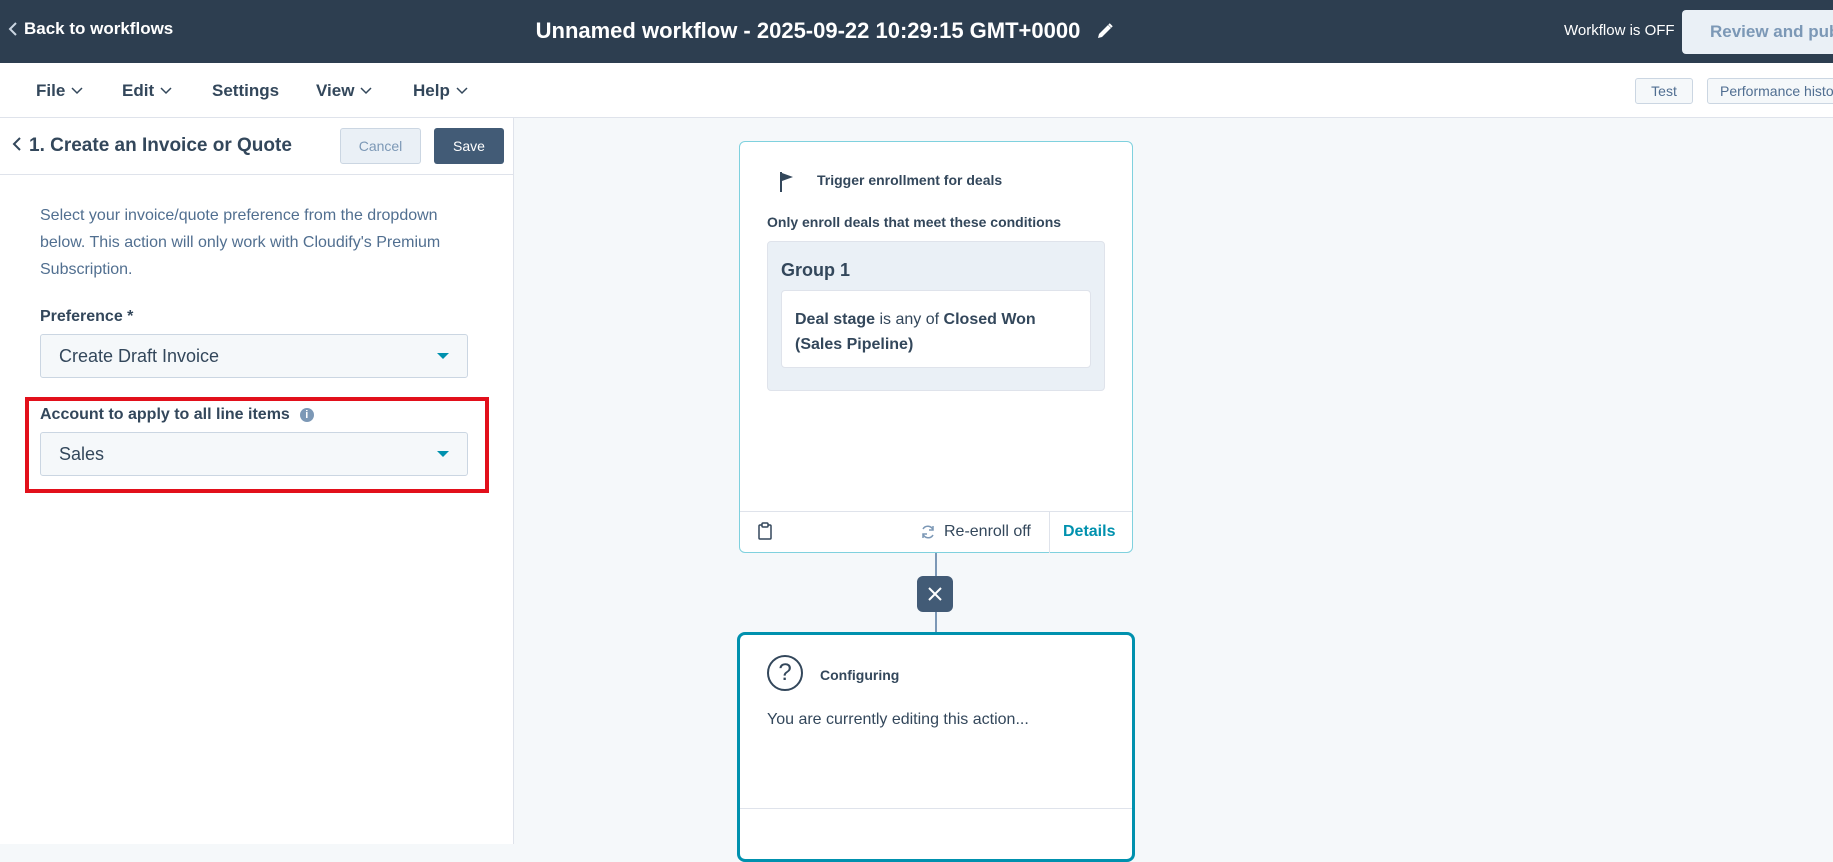 This screenshot has width=1833, height=862. I want to click on menu-settings: Settings, so click(245, 91).